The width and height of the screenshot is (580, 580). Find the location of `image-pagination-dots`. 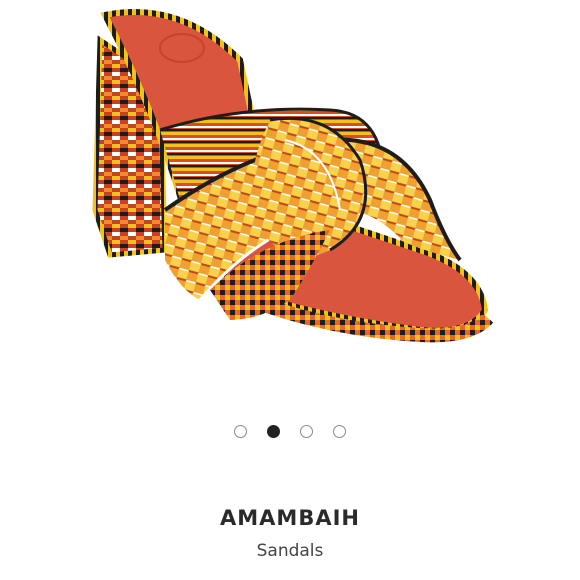

image-pagination-dots is located at coordinates (290, 434).